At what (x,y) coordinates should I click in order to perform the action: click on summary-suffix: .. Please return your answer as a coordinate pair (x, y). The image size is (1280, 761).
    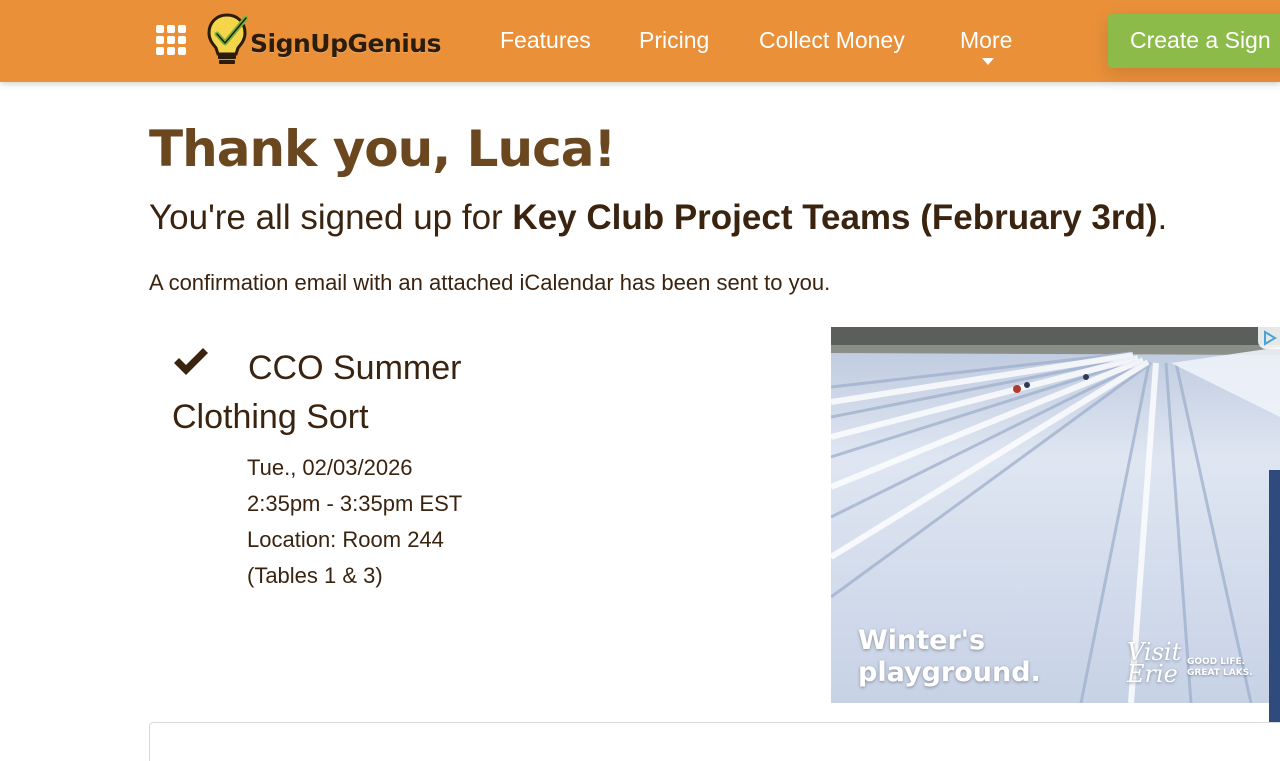
    Looking at the image, I should click on (1162, 217).